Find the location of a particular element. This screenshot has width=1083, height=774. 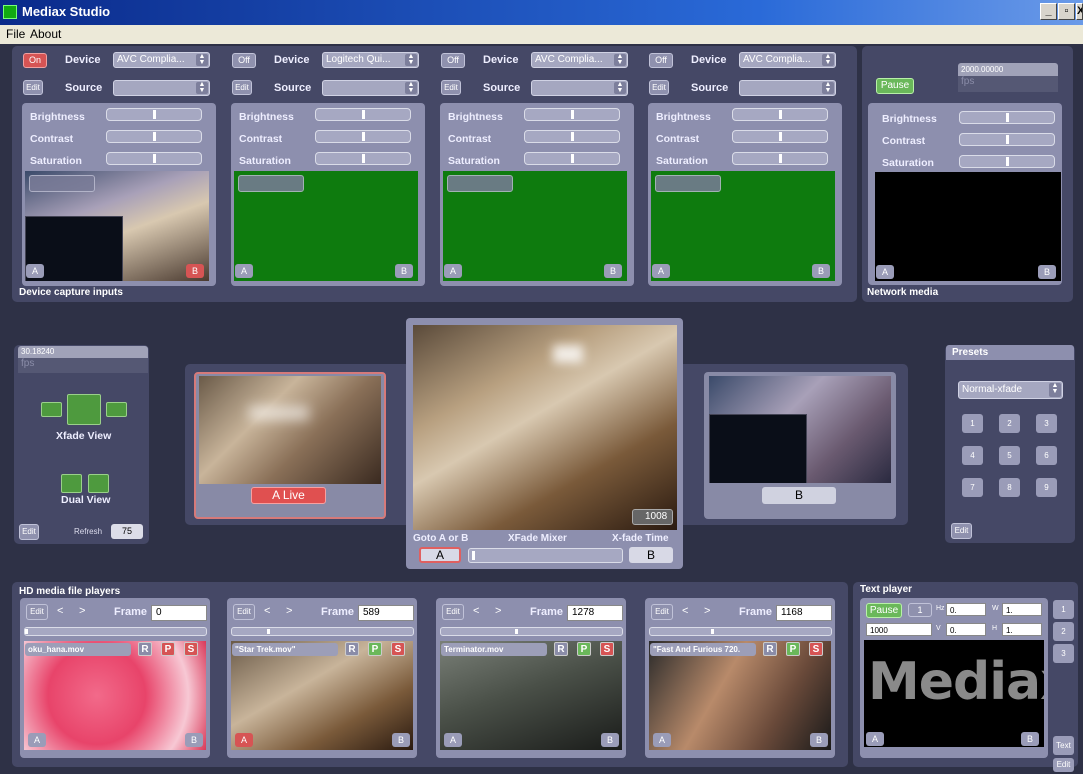

network-b-button: B is located at coordinates (1047, 272).